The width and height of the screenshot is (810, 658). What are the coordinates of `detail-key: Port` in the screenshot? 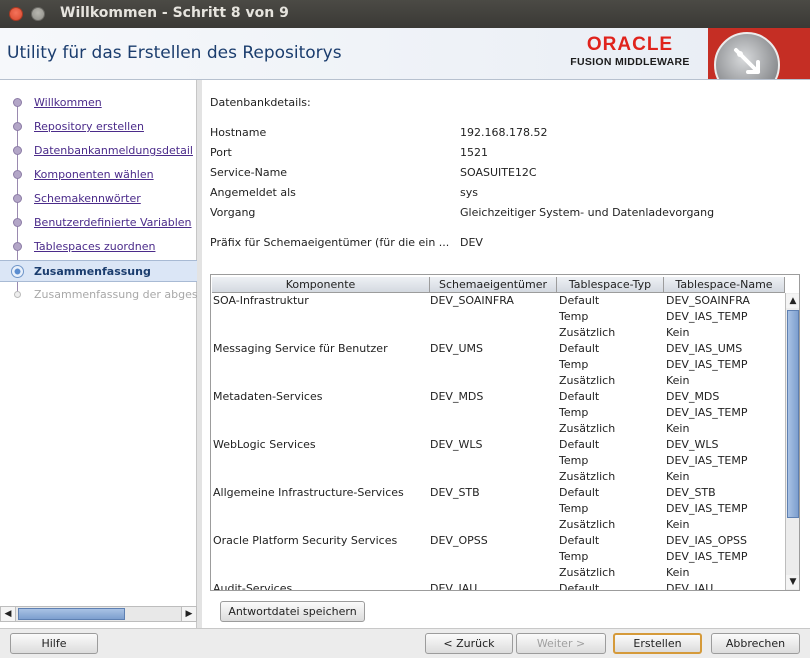 It's located at (221, 152).